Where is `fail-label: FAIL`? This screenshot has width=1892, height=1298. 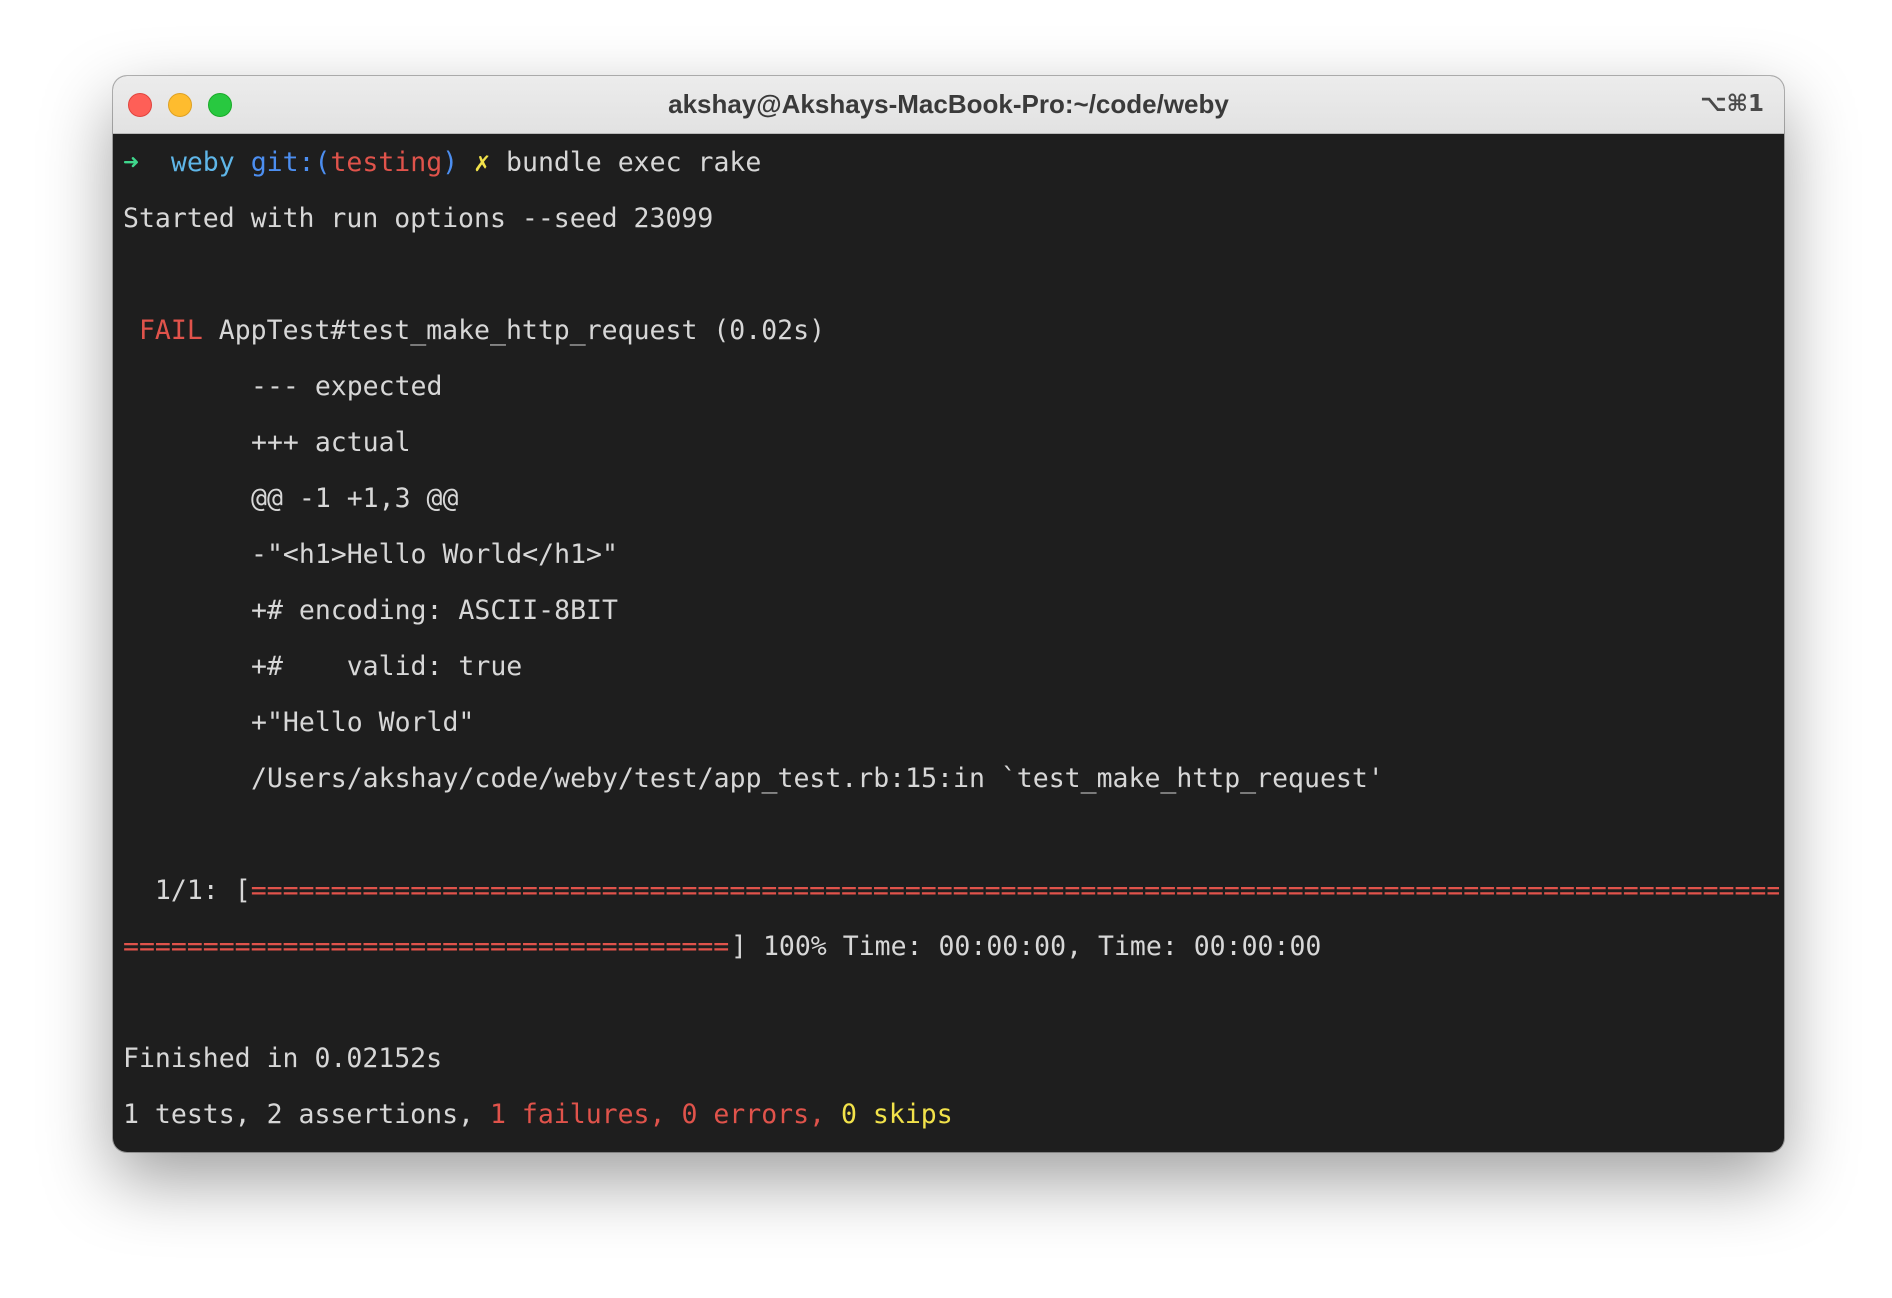 fail-label: FAIL is located at coordinates (170, 330).